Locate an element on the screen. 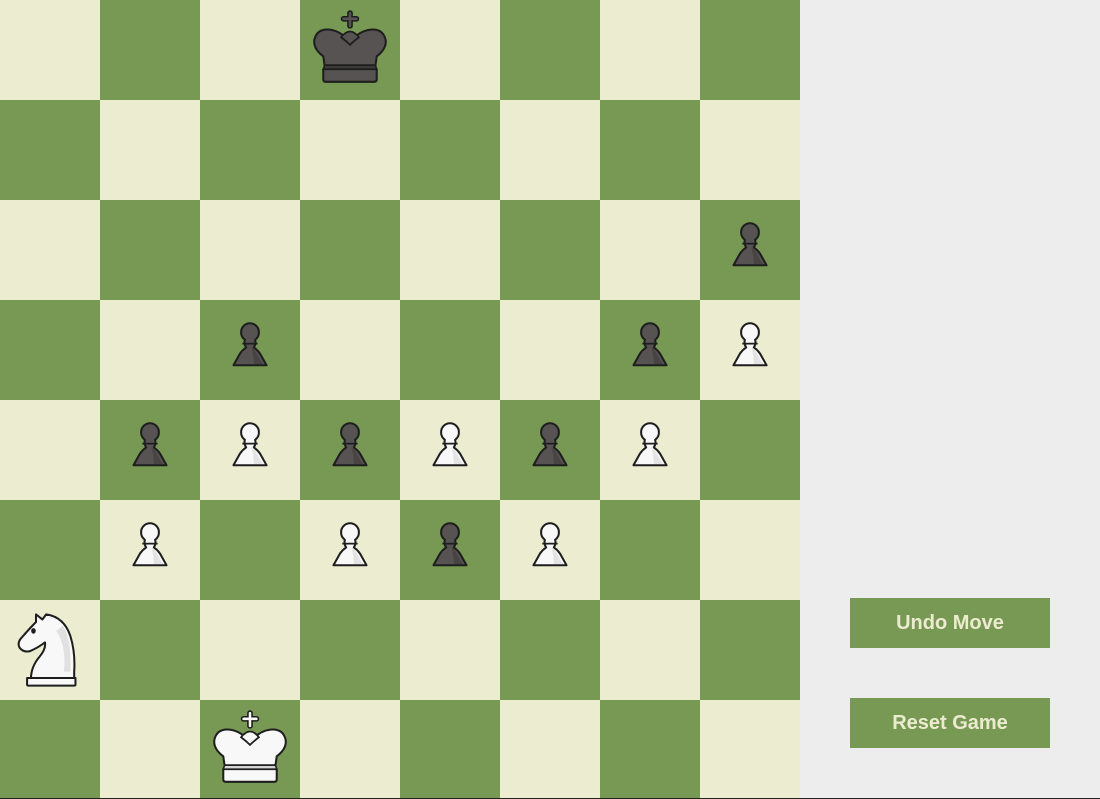 Image resolution: width=1100 pixels, height=799 pixels. square-g5 is located at coordinates (650, 350).